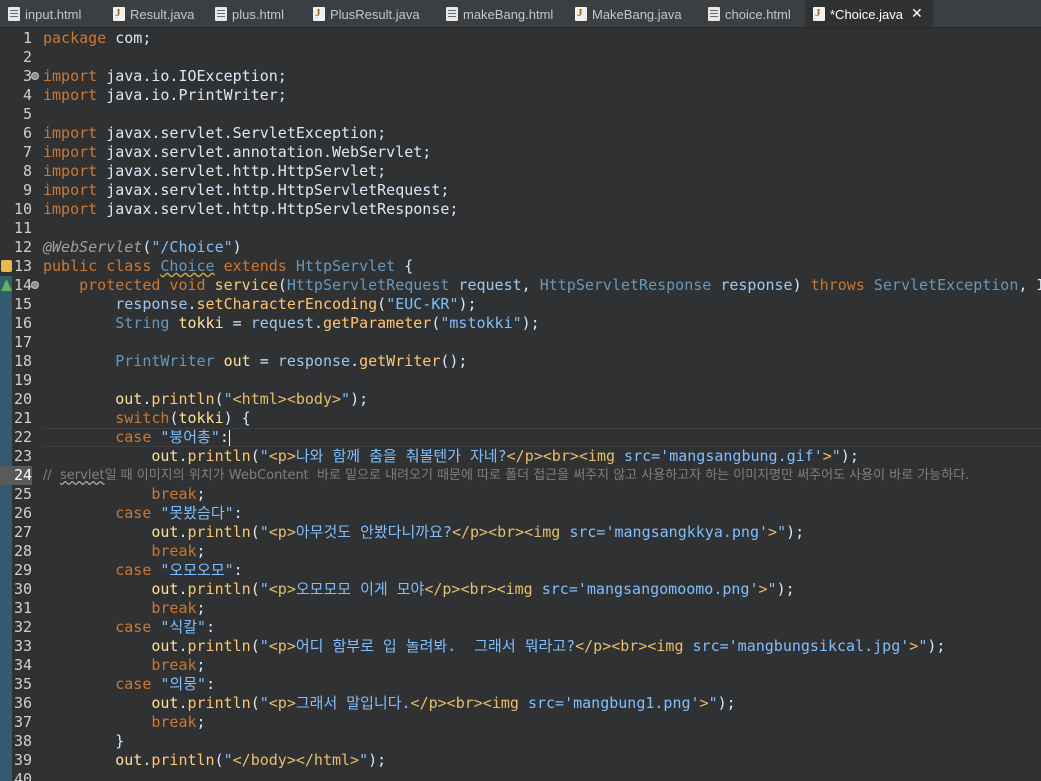 Image resolution: width=1041 pixels, height=781 pixels. What do you see at coordinates (75, 38) in the screenshot?
I see `code-token: package` at bounding box center [75, 38].